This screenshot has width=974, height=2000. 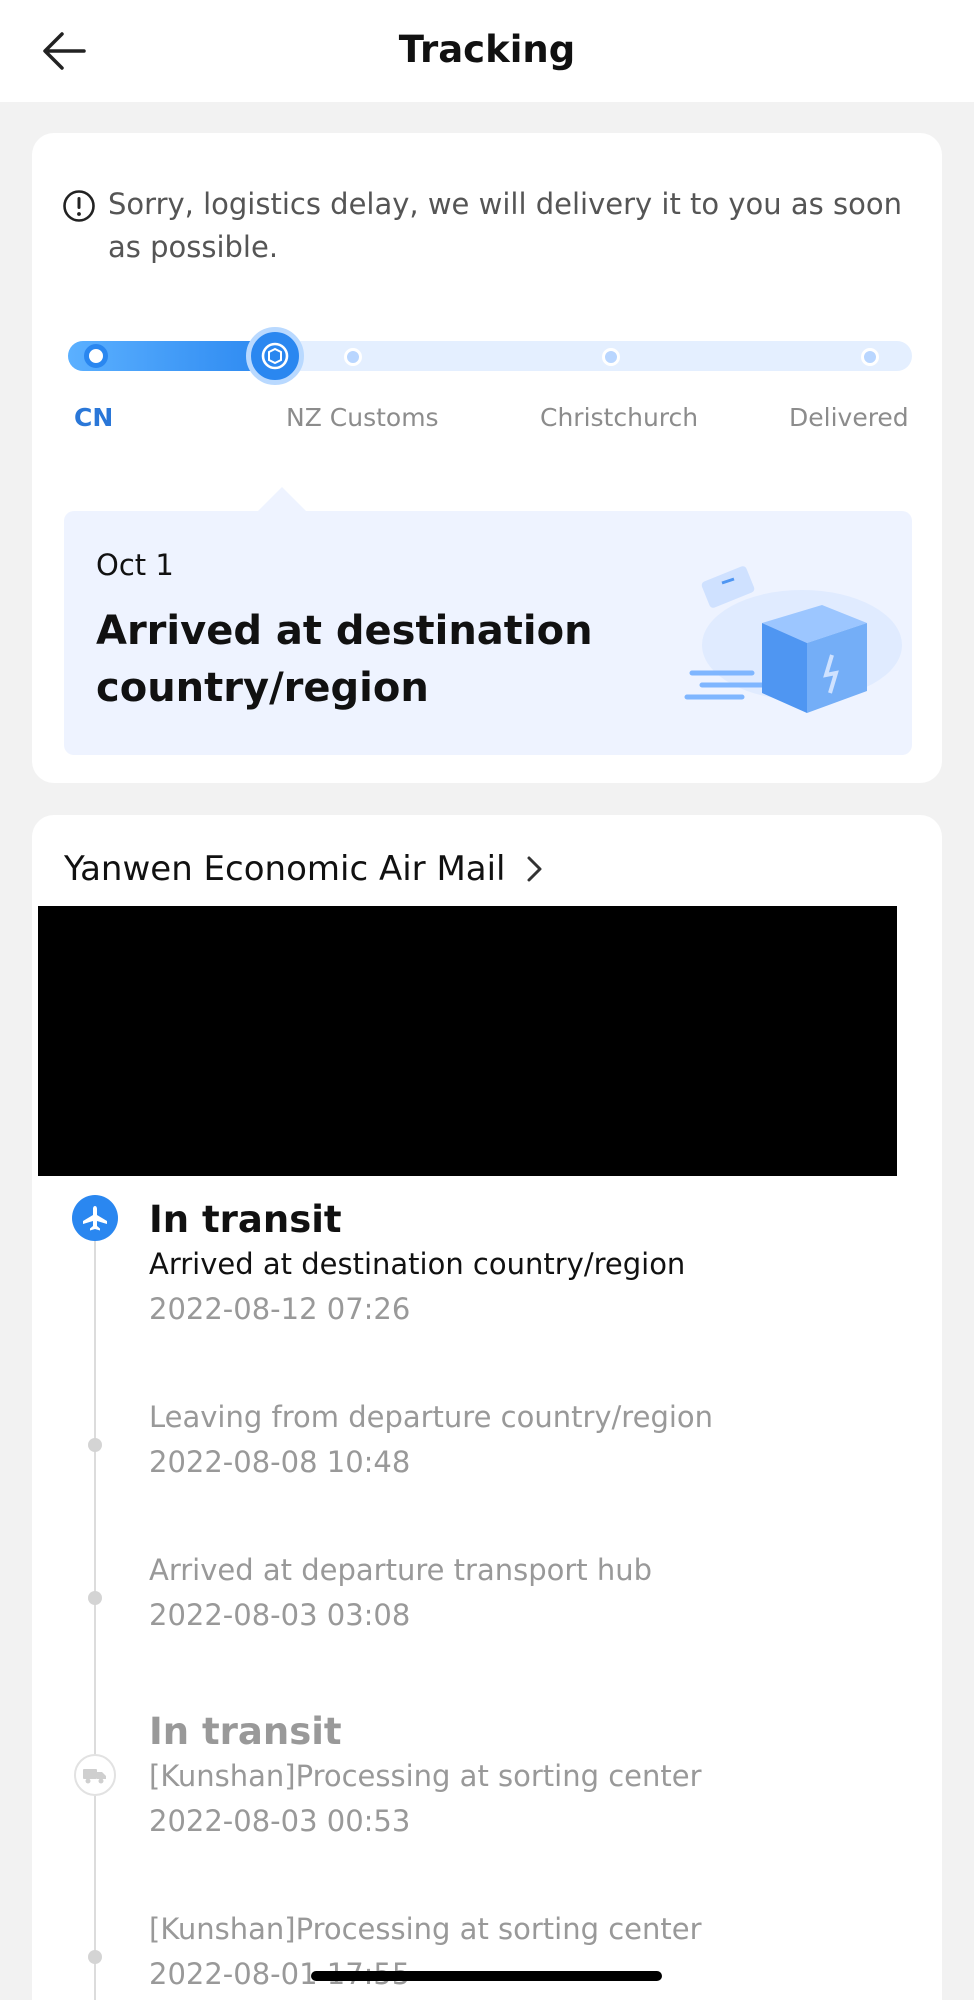 What do you see at coordinates (401, 1570) in the screenshot?
I see `event-description: Arrived at departure transport hub` at bounding box center [401, 1570].